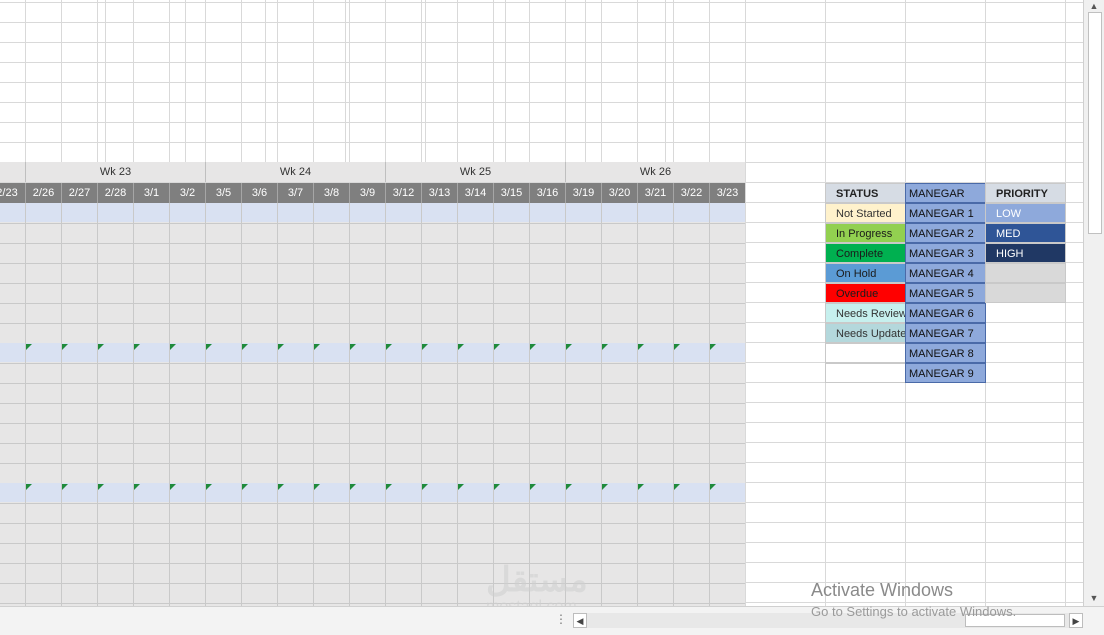 This screenshot has height=635, width=1104. What do you see at coordinates (115, 172) in the screenshot?
I see `week-label: Wk 23` at bounding box center [115, 172].